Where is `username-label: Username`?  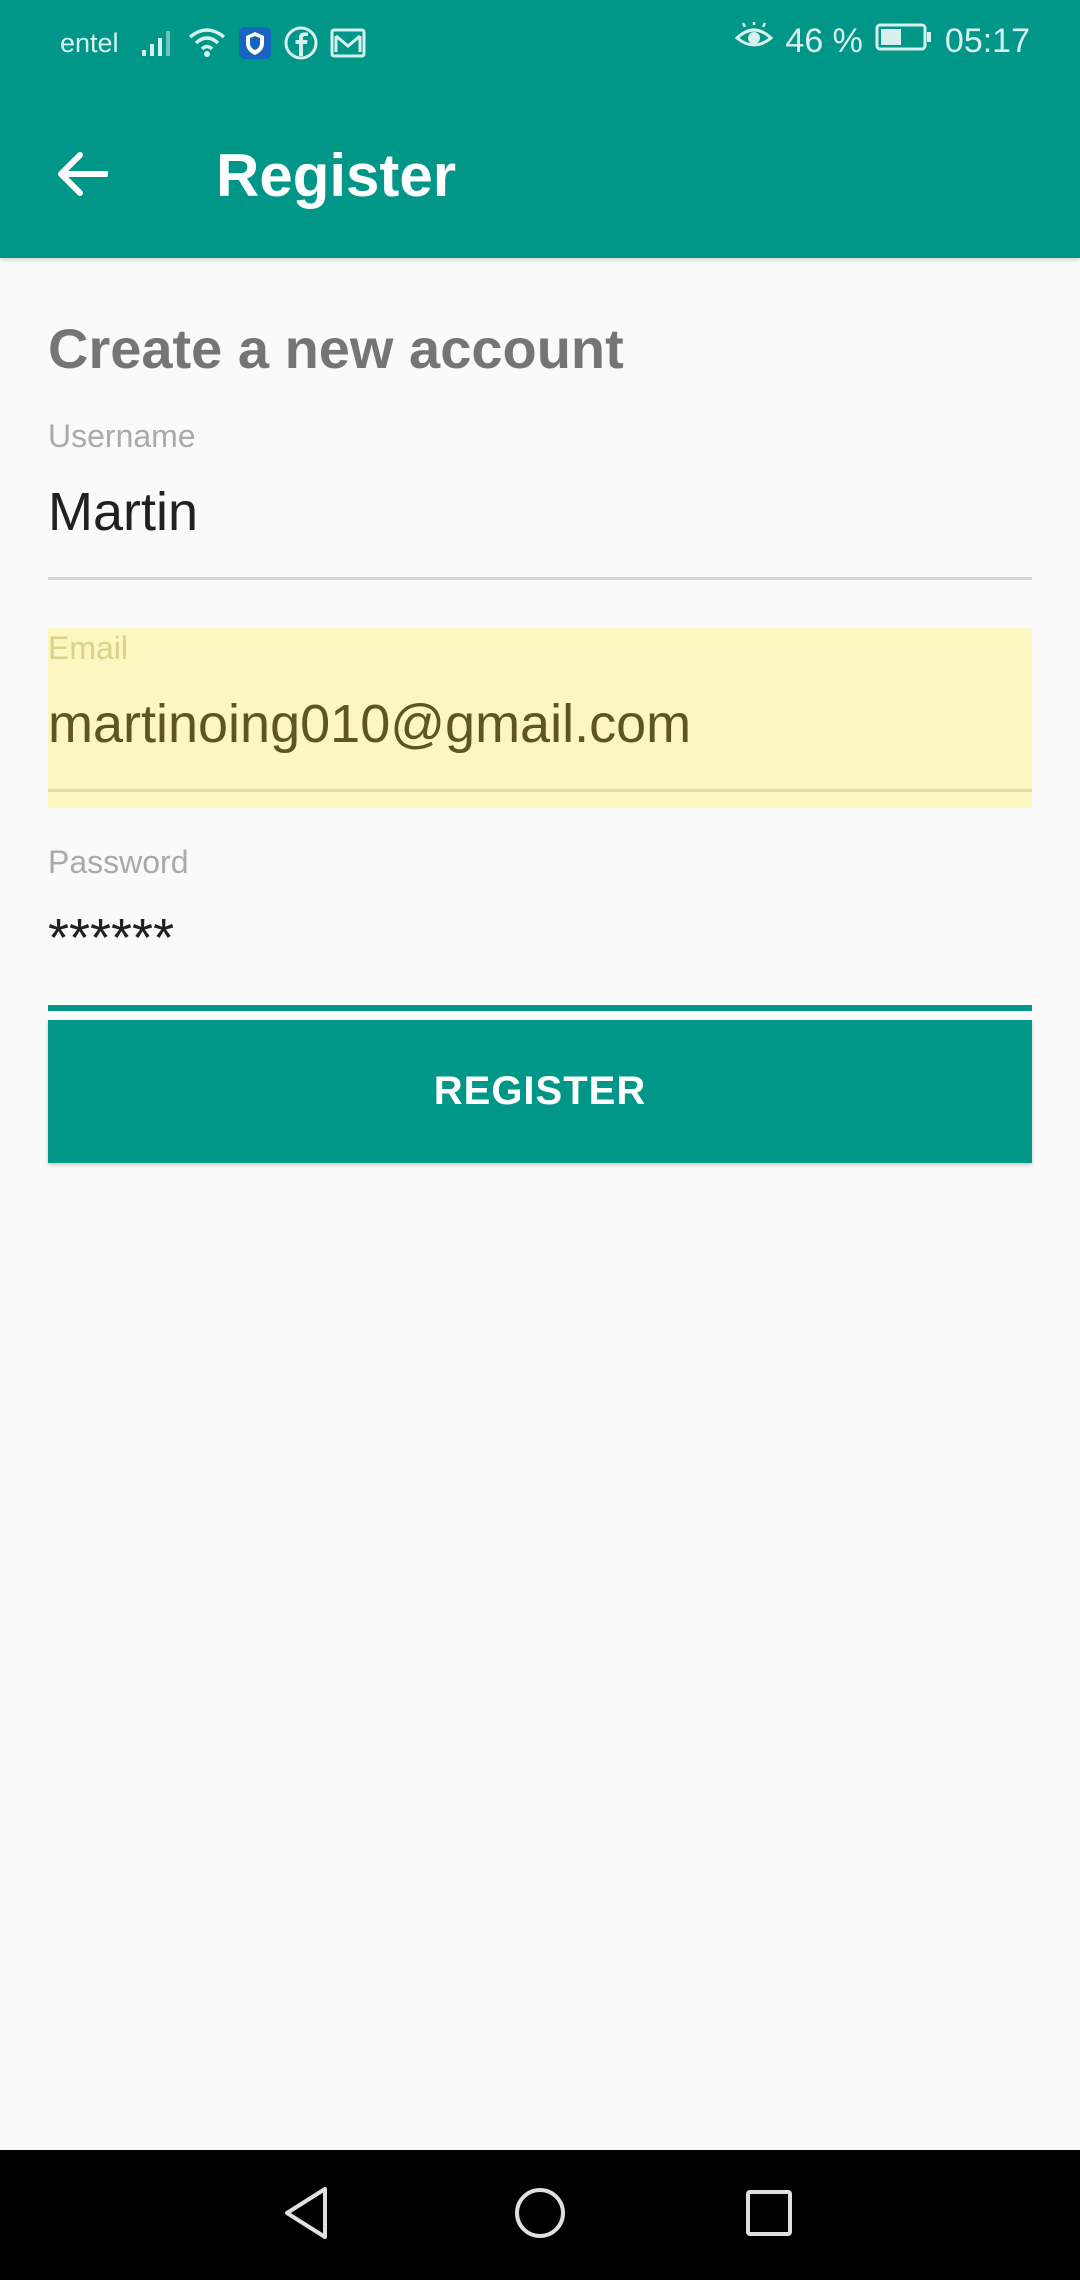
username-label: Username is located at coordinates (122, 436).